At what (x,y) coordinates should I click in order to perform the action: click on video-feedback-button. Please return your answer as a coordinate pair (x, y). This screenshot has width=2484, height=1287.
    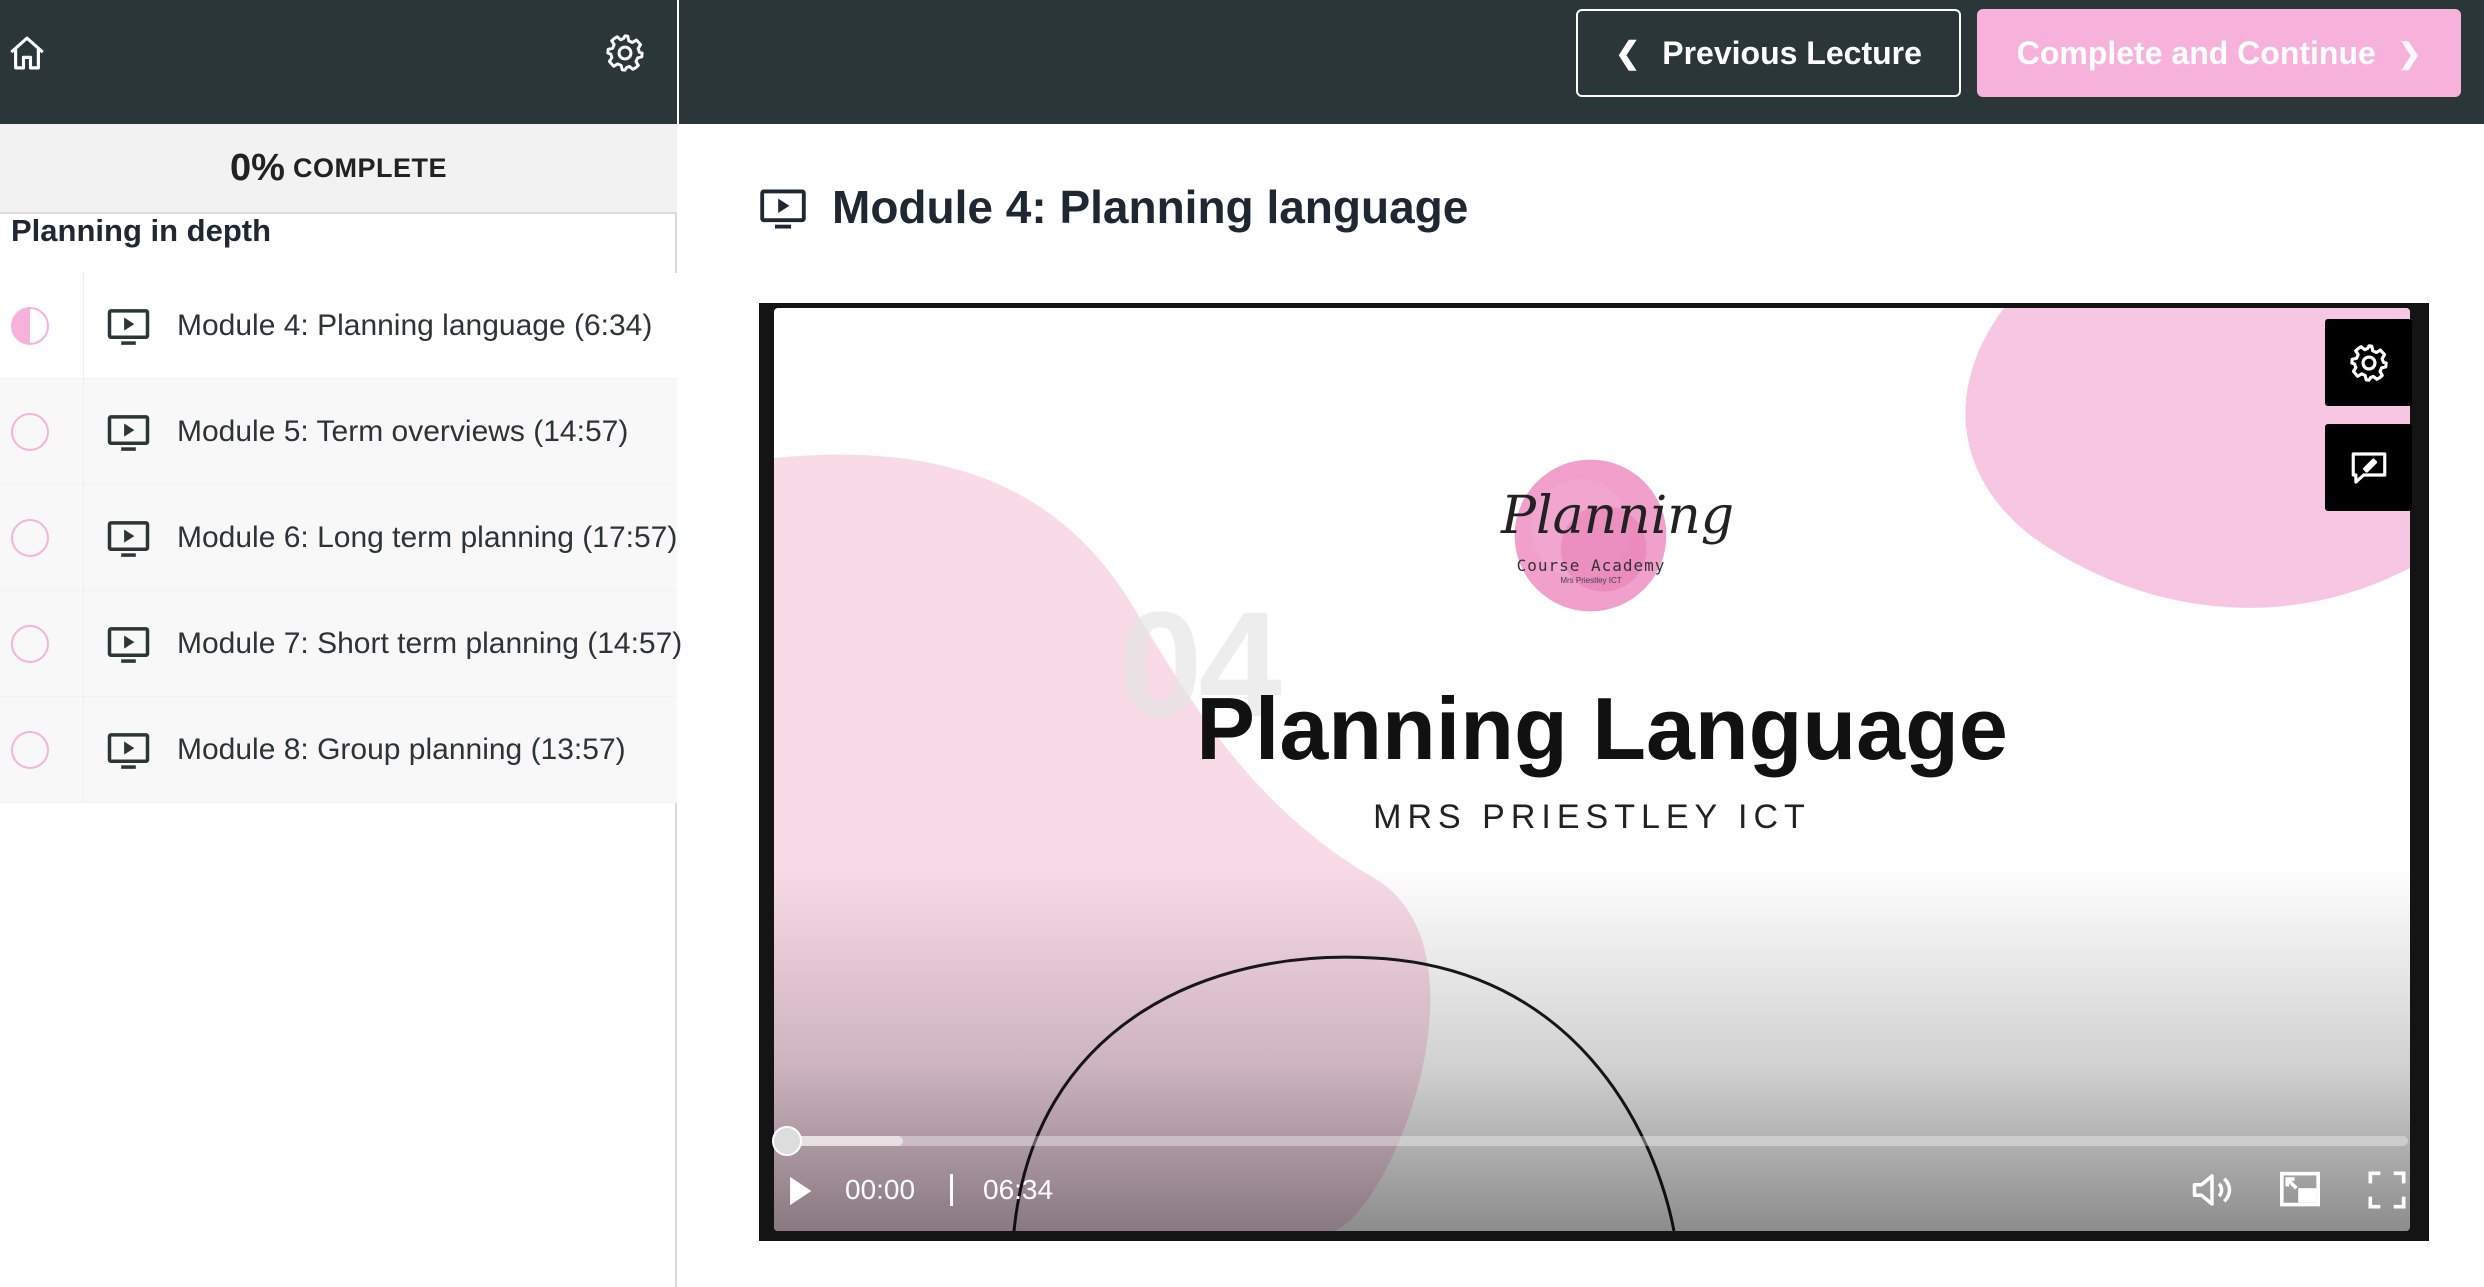
    Looking at the image, I should click on (2368, 467).